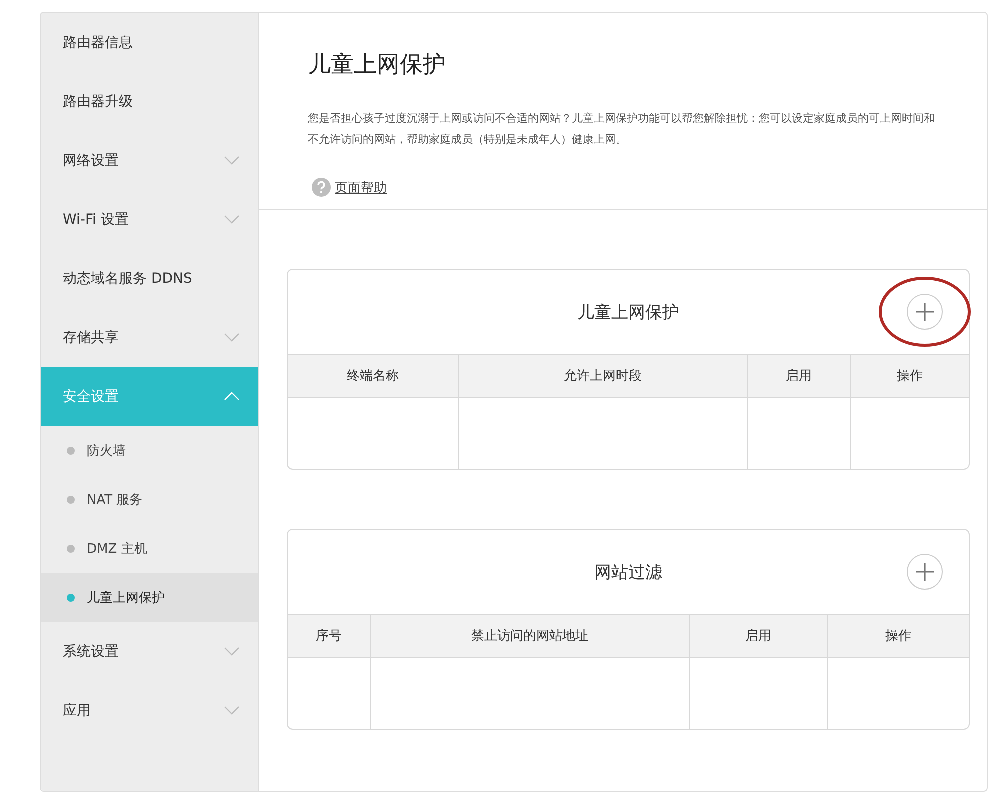  What do you see at coordinates (149, 548) in the screenshot?
I see `submenu-item: DMZ 主机` at bounding box center [149, 548].